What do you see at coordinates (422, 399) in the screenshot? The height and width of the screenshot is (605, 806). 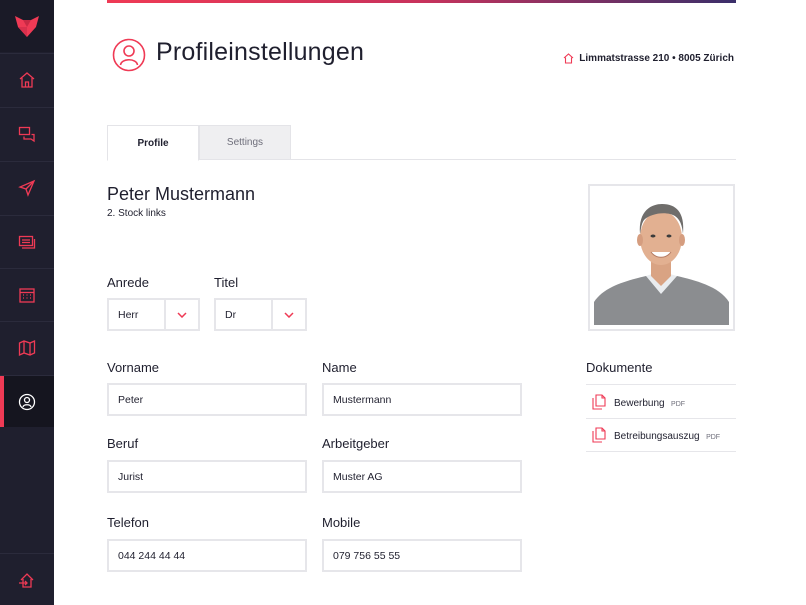 I see `name-field: Mustermann` at bounding box center [422, 399].